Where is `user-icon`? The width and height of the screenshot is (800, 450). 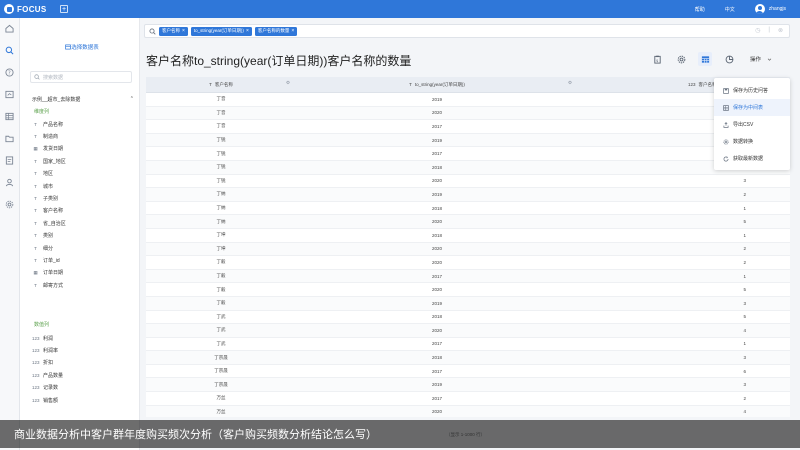
user-icon is located at coordinates (9, 182).